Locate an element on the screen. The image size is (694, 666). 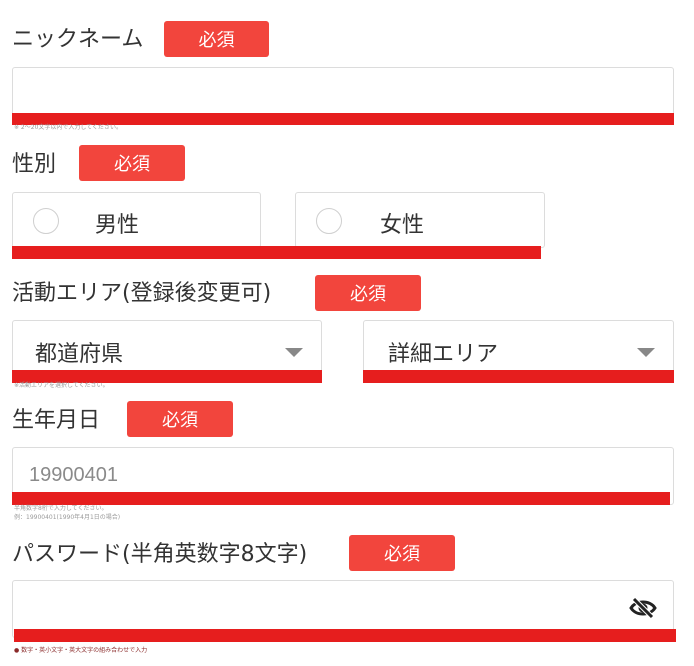
password-hint: ● 数字・英小文字・英大文字の組み合わせで入力 is located at coordinates (81, 650).